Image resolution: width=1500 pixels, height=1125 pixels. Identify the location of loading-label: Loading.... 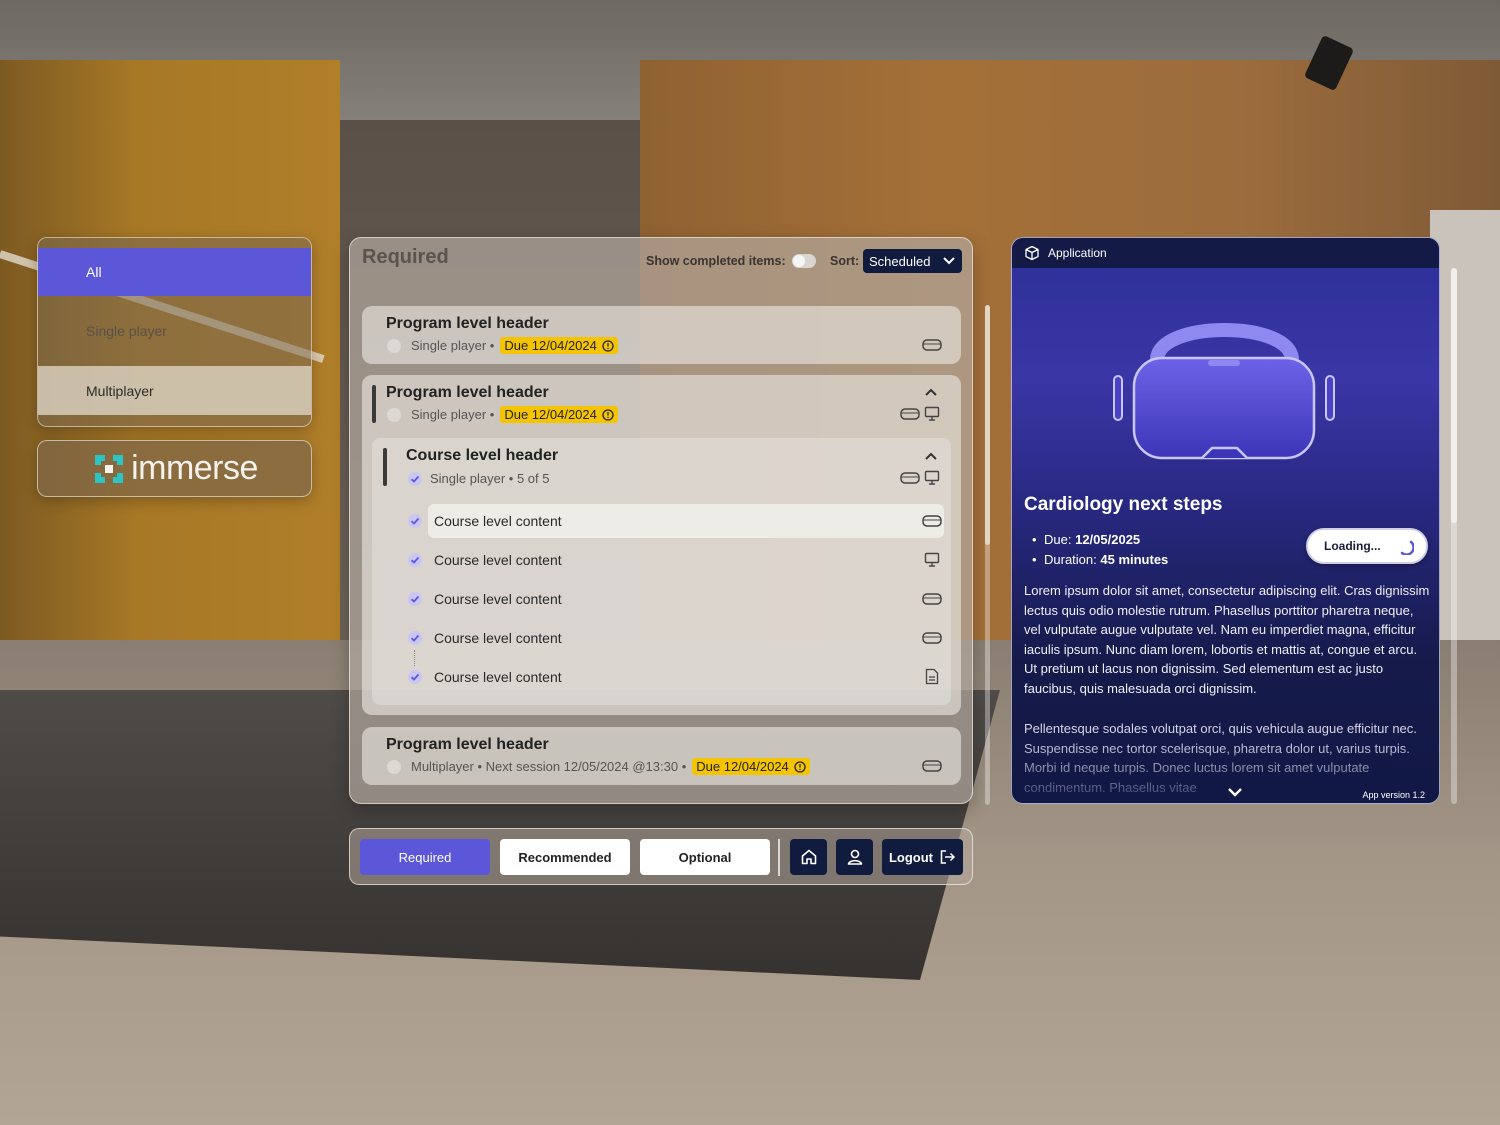
(1352, 546).